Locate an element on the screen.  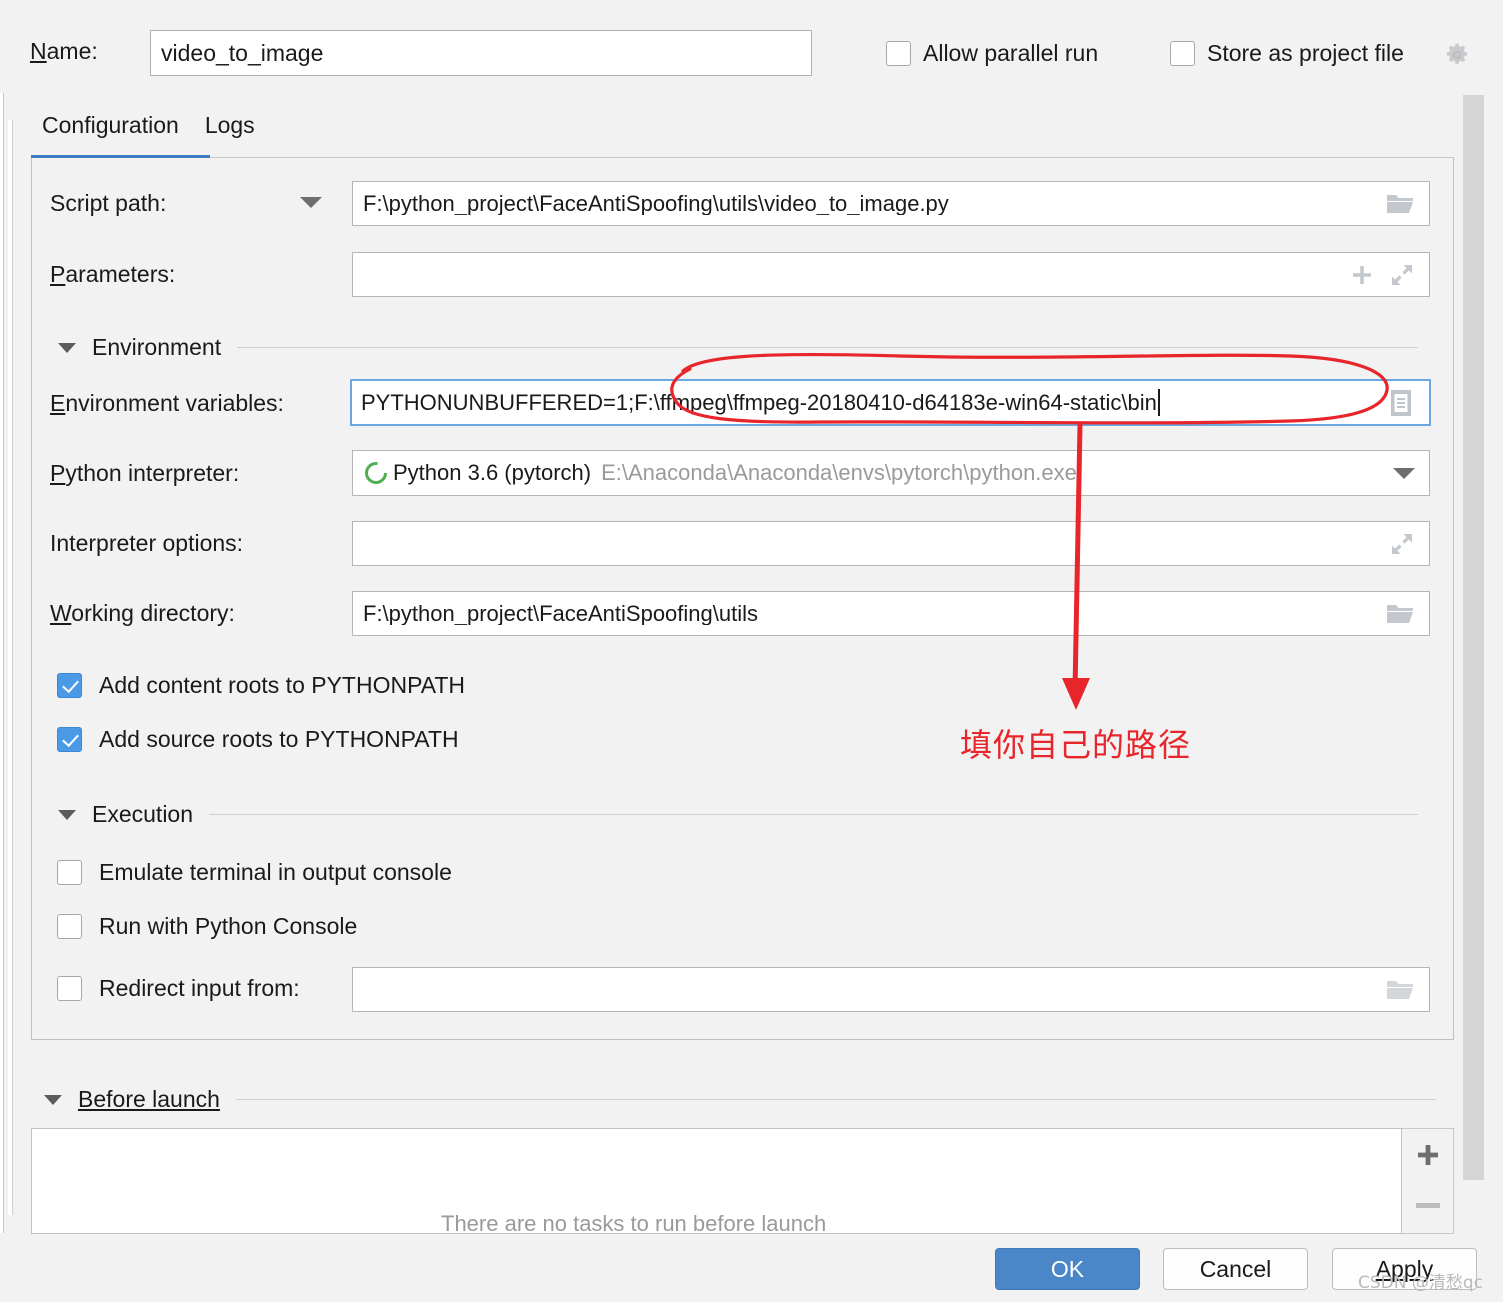
annotation-note-text: 填你自己的路径 is located at coordinates (1076, 745).